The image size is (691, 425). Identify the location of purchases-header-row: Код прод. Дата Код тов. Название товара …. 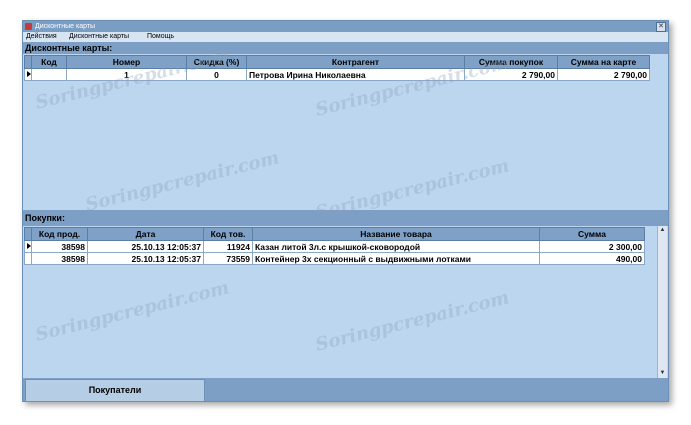
(334, 234).